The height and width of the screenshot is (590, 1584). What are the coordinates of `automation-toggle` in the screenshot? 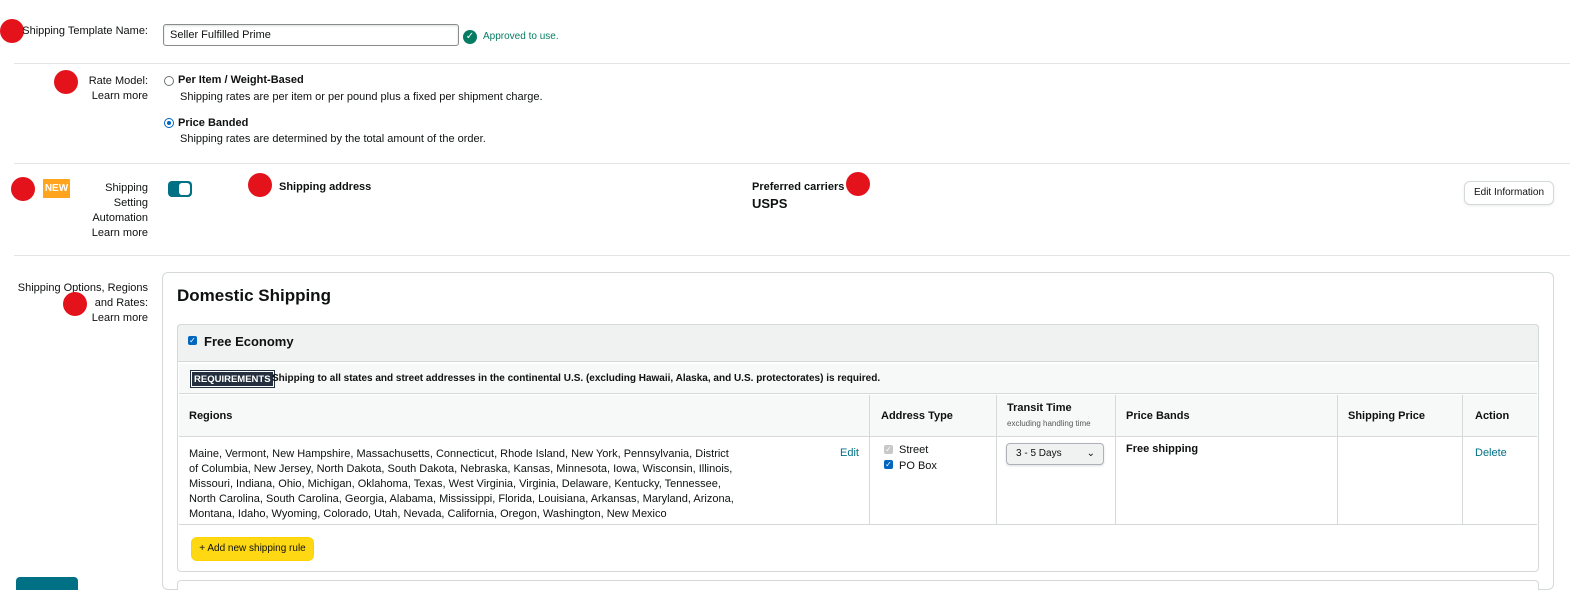 It's located at (180, 189).